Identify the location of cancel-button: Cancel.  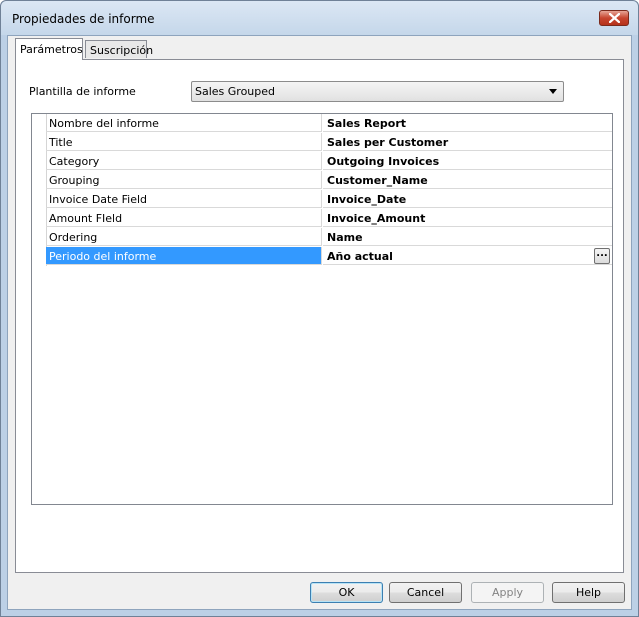
(425, 592).